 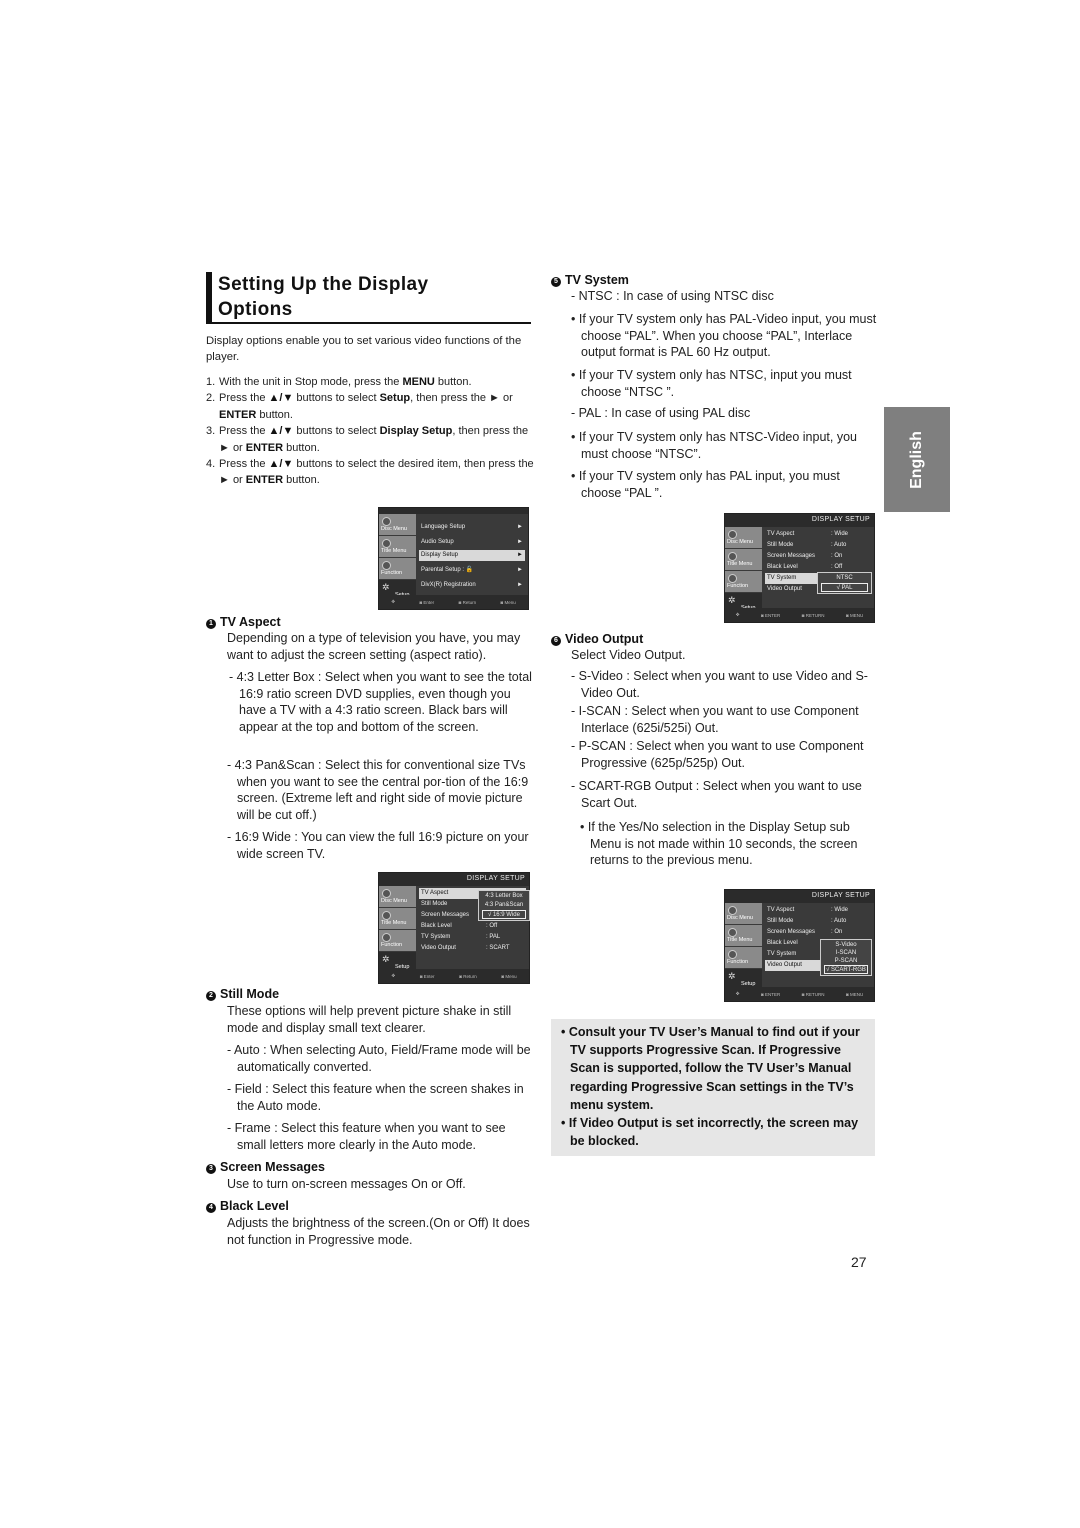 What do you see at coordinates (859, 1262) in the screenshot?
I see `page-number: 27` at bounding box center [859, 1262].